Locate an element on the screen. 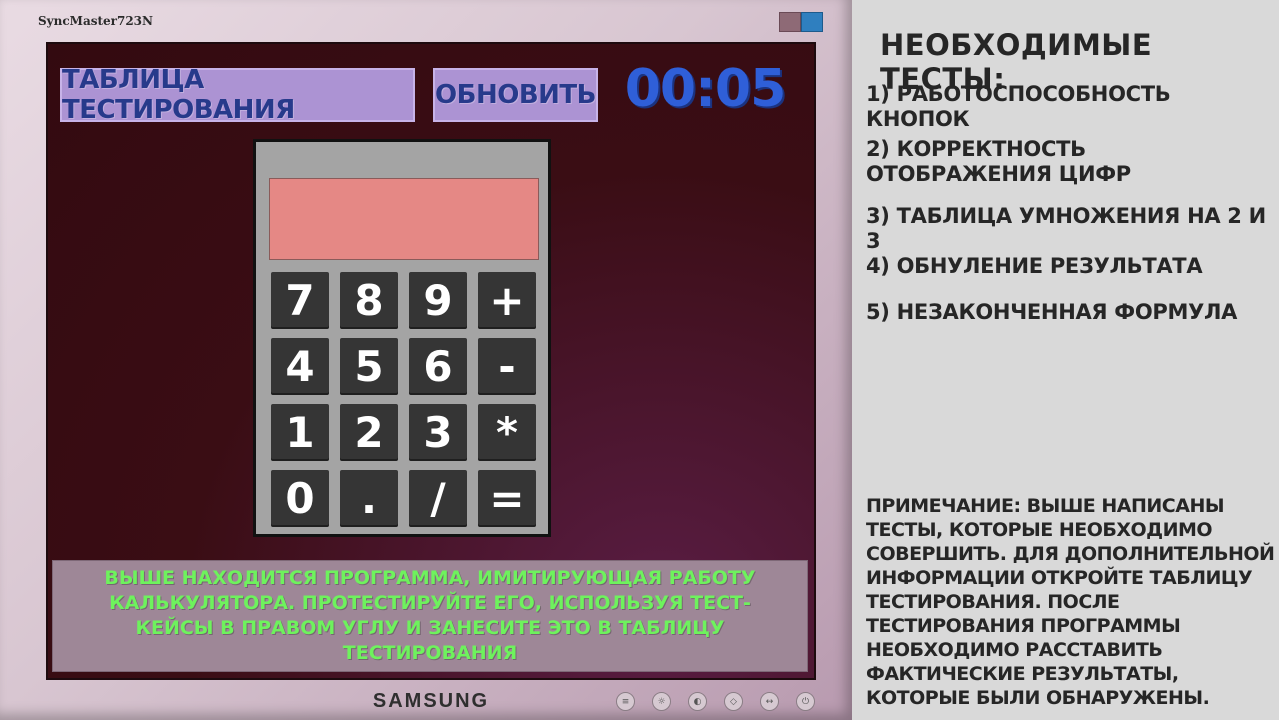 The image size is (1279, 720). test-item: 3) ТАБЛИЦА УМНОЖЕНИЯ НА 2 И 3 is located at coordinates (1066, 228).